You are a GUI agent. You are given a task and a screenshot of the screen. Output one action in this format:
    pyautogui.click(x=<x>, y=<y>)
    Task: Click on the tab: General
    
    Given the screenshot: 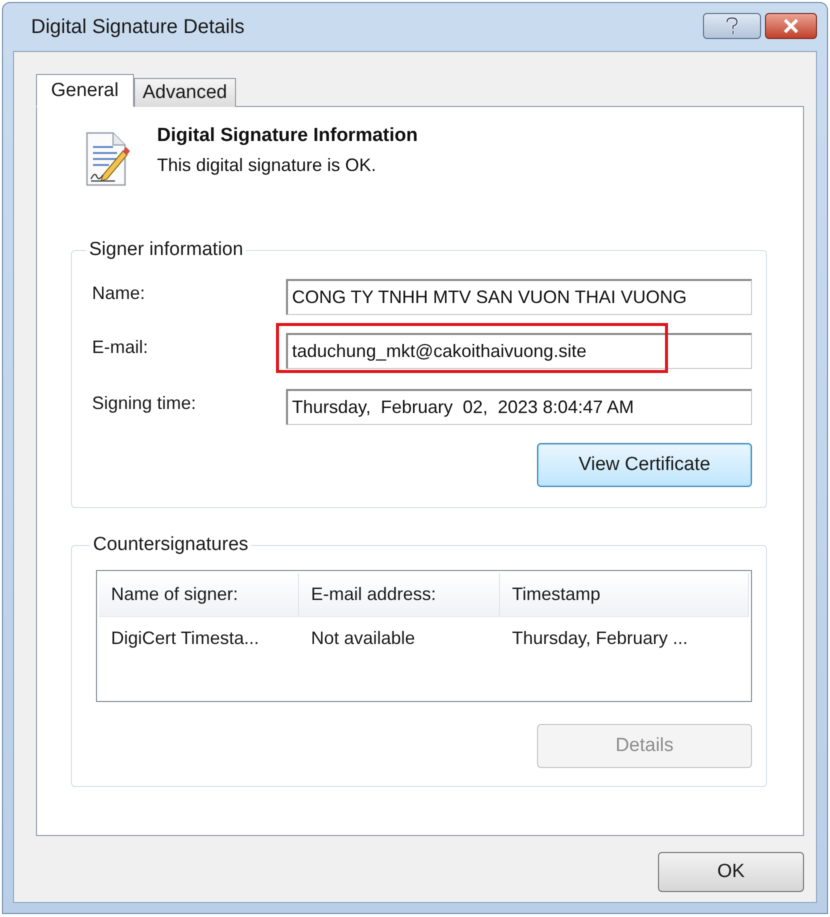 What is the action you would take?
    pyautogui.click(x=85, y=90)
    